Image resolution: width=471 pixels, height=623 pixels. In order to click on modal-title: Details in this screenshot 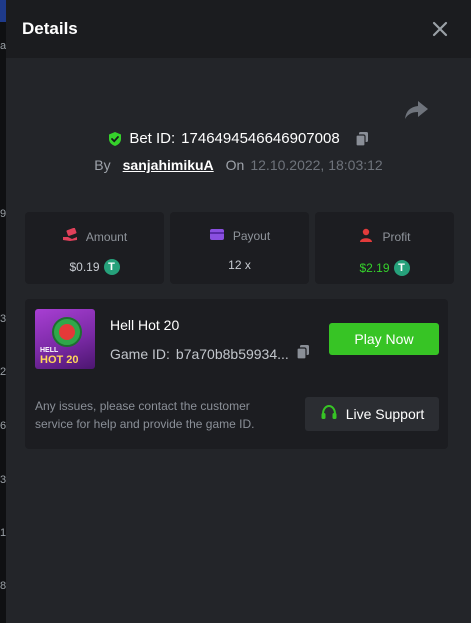, I will do `click(50, 28)`.